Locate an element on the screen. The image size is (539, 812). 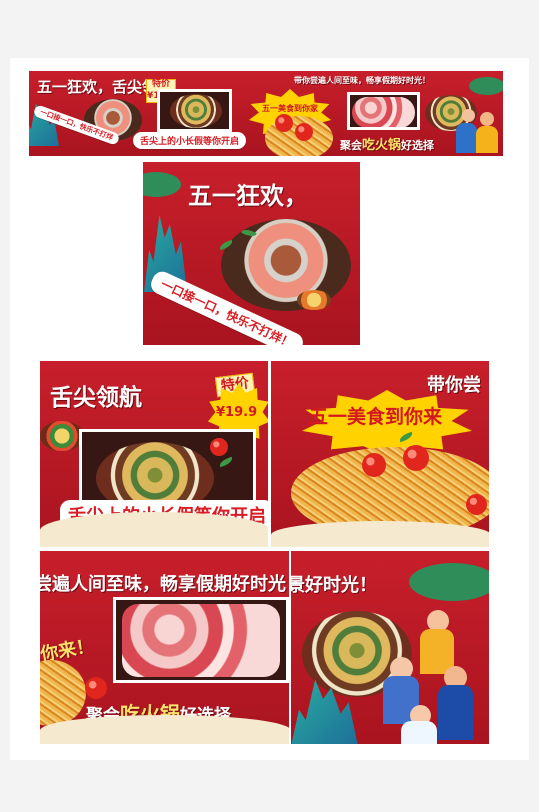
panel1-dessert-image is located at coordinates (314, 300).